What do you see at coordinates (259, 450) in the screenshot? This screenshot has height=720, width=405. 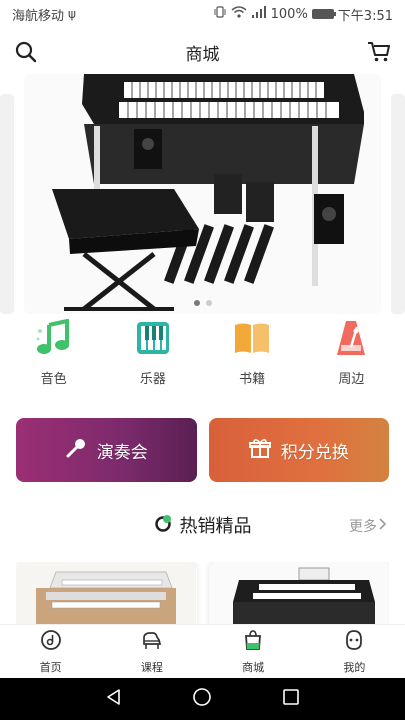 I see `gift-icon` at bounding box center [259, 450].